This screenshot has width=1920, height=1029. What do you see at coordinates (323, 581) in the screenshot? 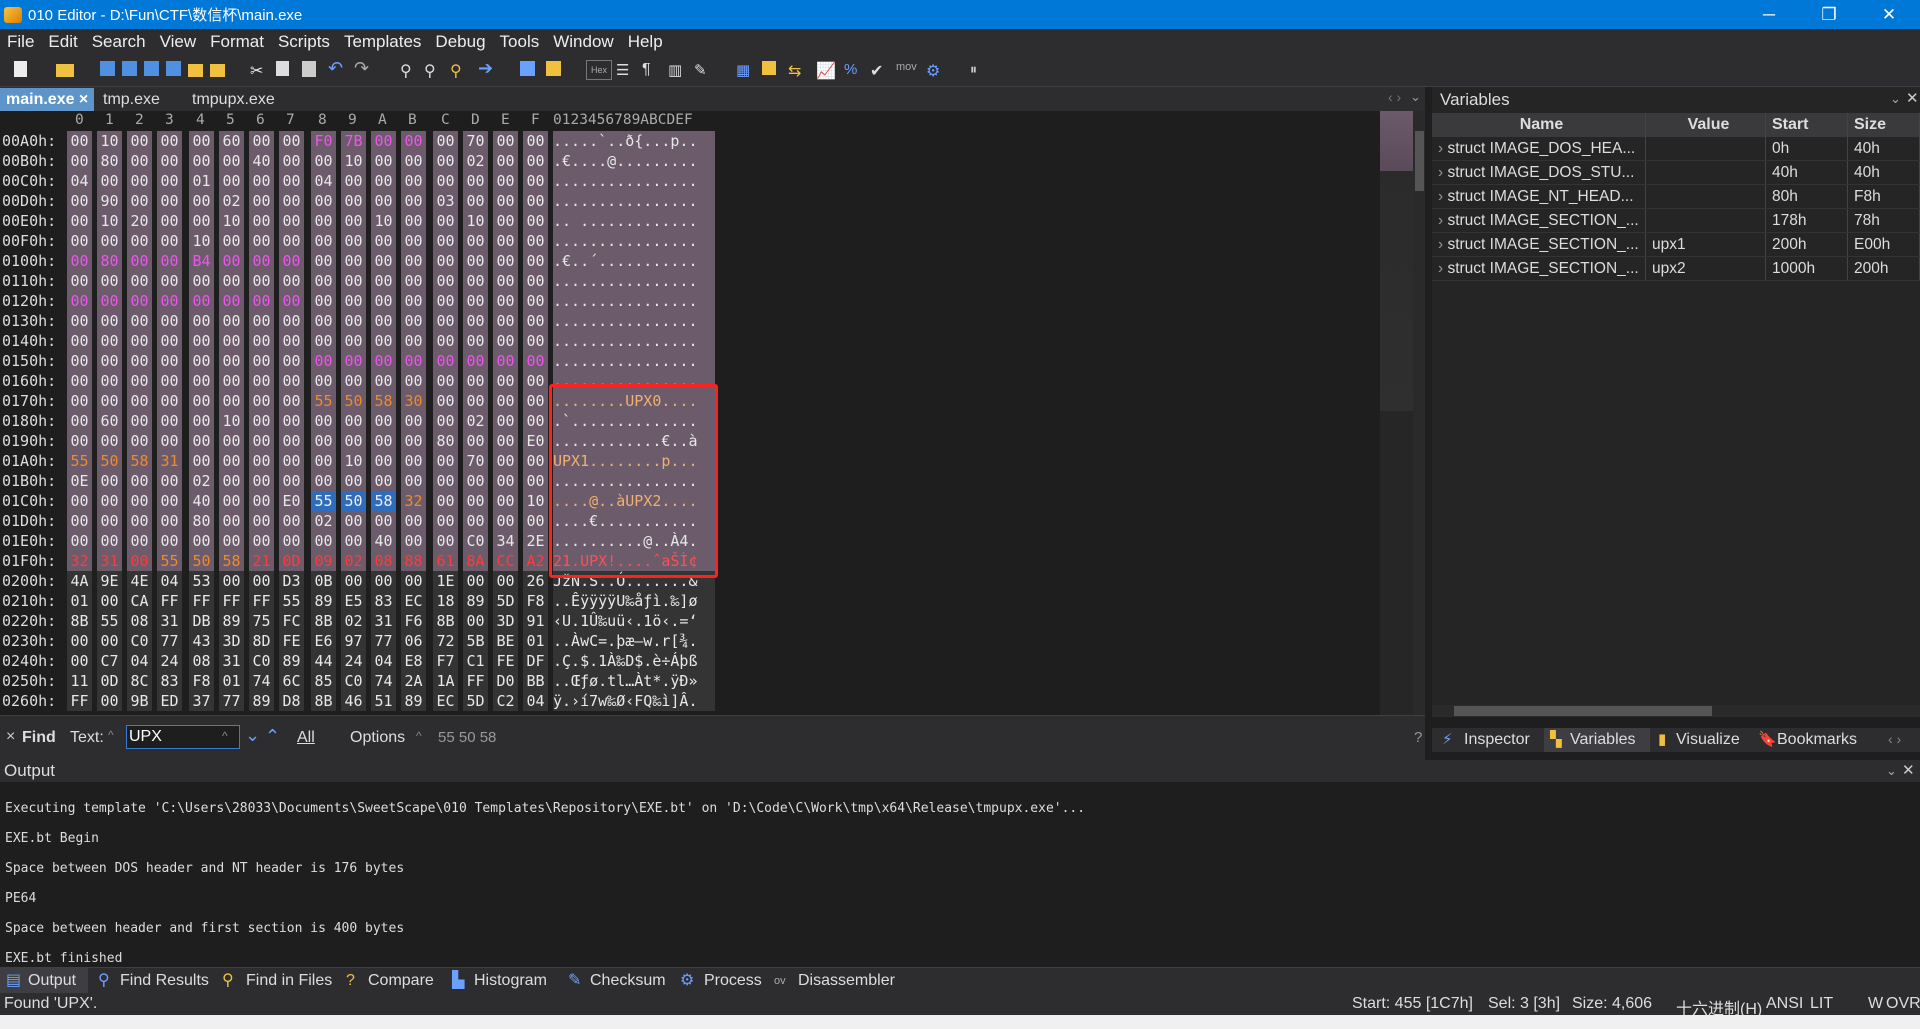
I see `hex-byte: 0B` at bounding box center [323, 581].